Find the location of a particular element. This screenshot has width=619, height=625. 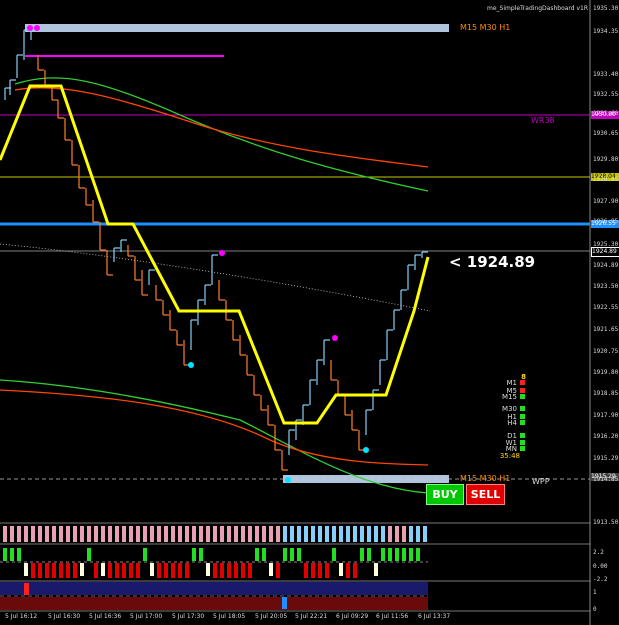

price-tick-label: 1919.80 is located at coordinates (606, 372).